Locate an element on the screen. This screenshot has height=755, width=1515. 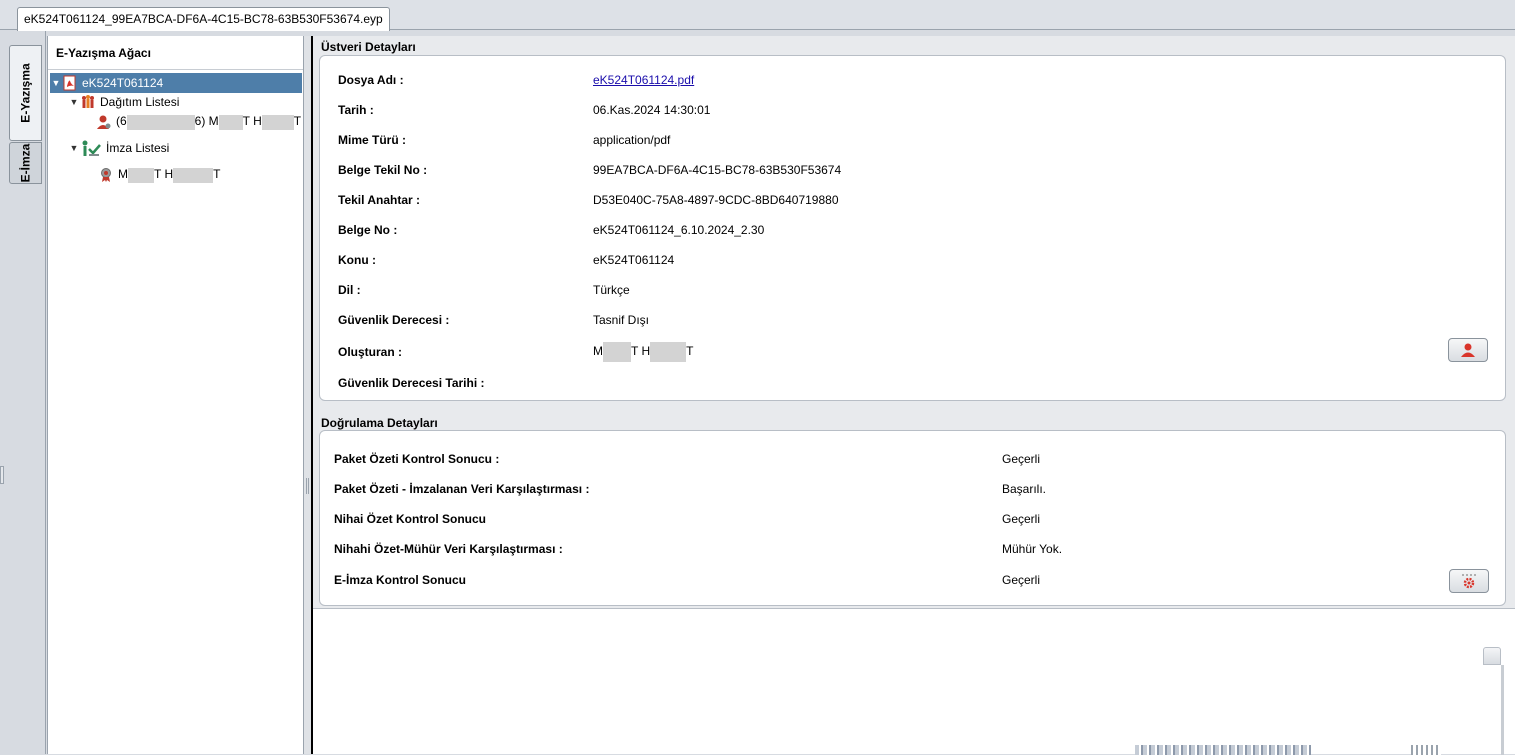
tree-node-signature-list-label: İmza Listesi is located at coordinates (138, 148).